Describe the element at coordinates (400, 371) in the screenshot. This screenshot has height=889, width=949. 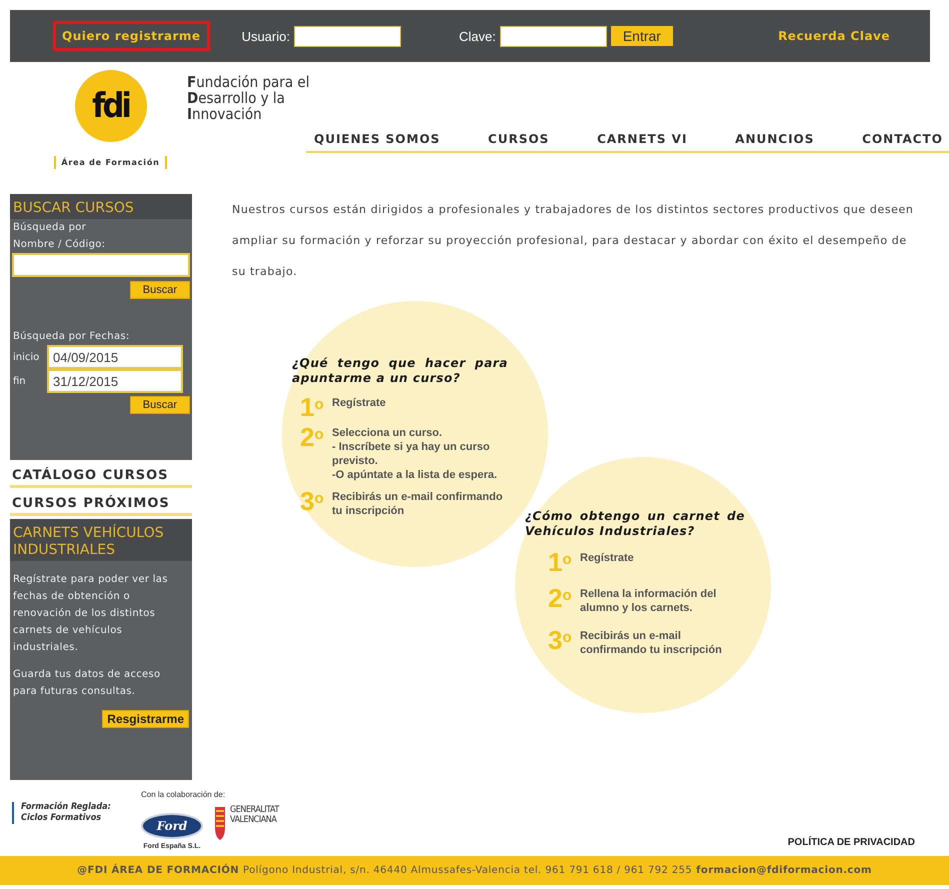
I see `circle-question: ¿Qué tengo que hacer para apuntarme a un curso?` at that location.